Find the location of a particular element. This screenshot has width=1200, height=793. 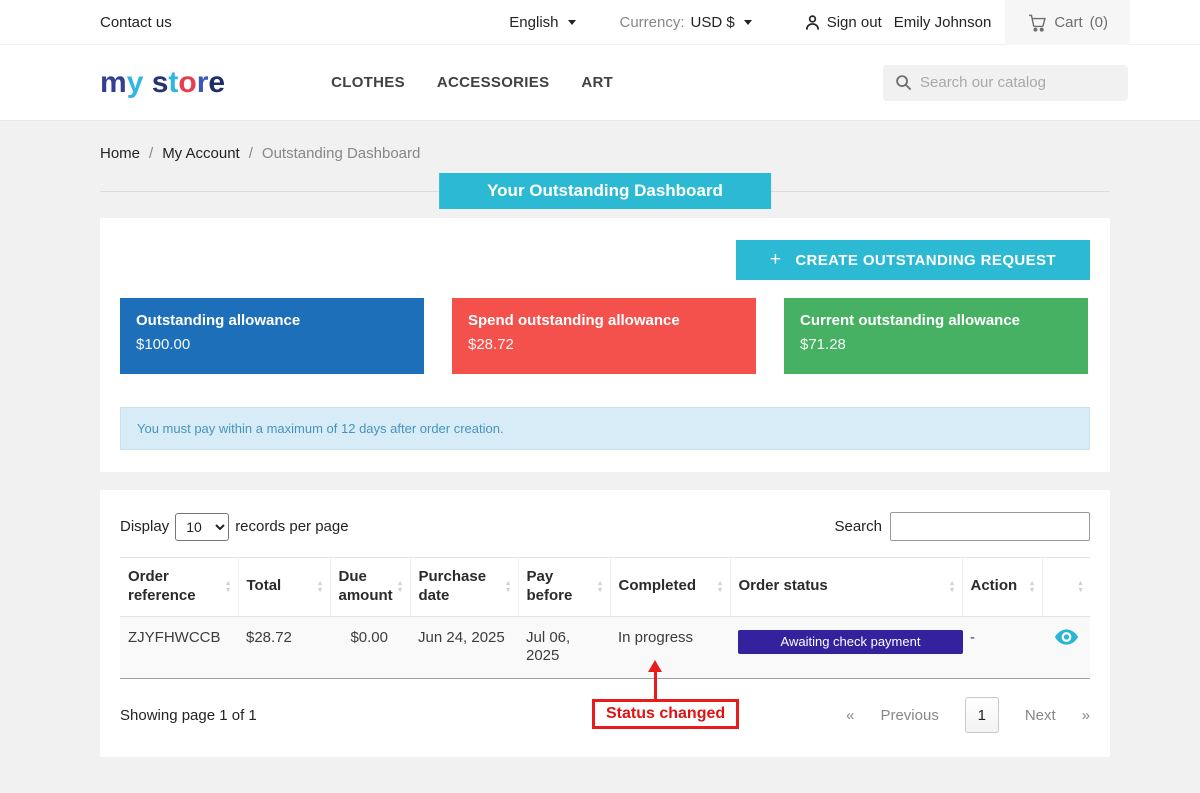

pagination-next: Next is located at coordinates (1040, 715).